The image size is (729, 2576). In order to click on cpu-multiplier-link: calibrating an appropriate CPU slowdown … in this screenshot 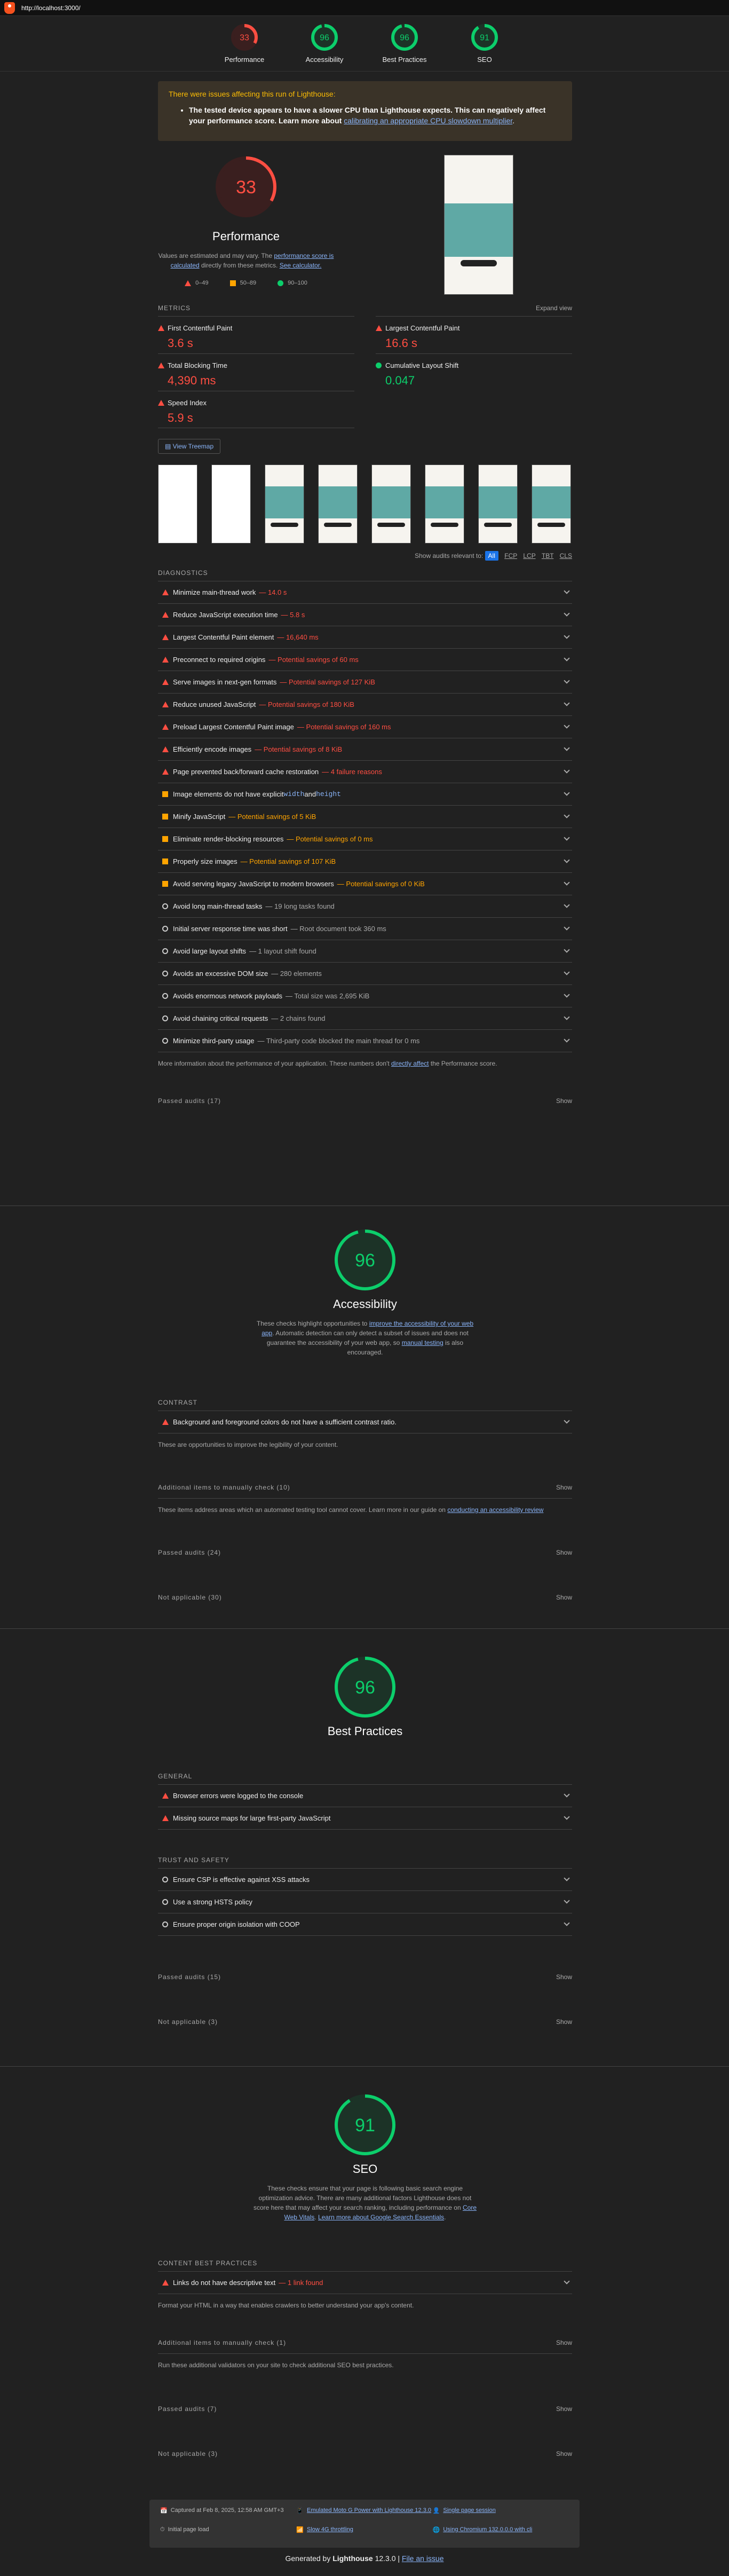, I will do `click(428, 121)`.